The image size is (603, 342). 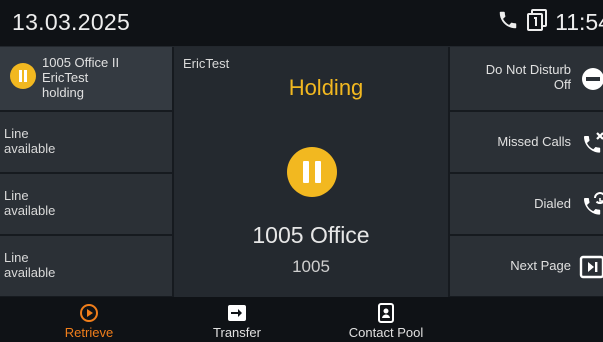 I want to click on softkey-bar: Retrieve Transfer Contact Pool, so click(x=301, y=319).